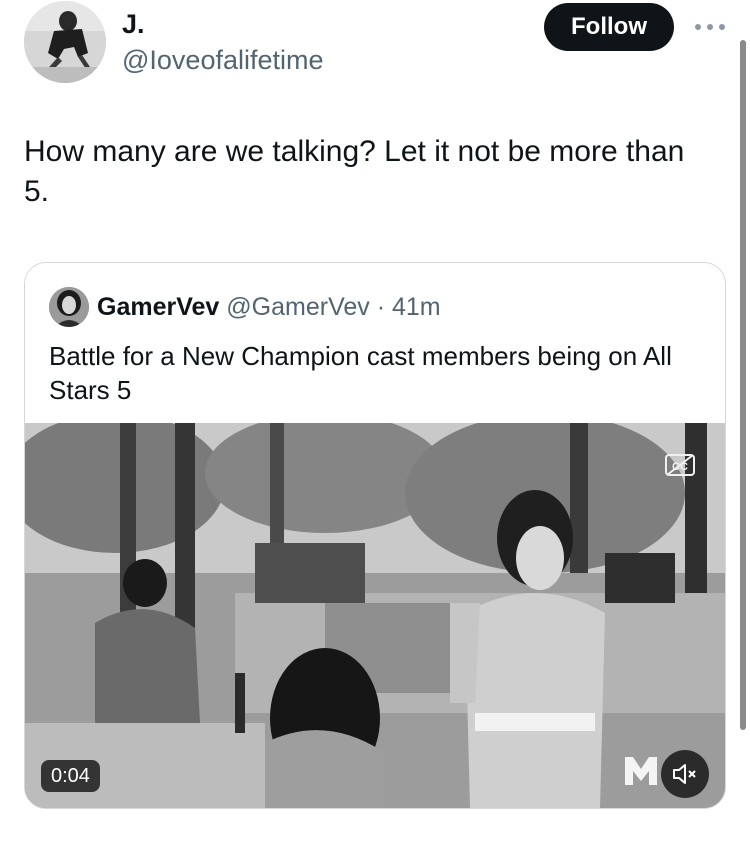 The height and width of the screenshot is (841, 750). I want to click on quoted-author-avatar, so click(69, 307).